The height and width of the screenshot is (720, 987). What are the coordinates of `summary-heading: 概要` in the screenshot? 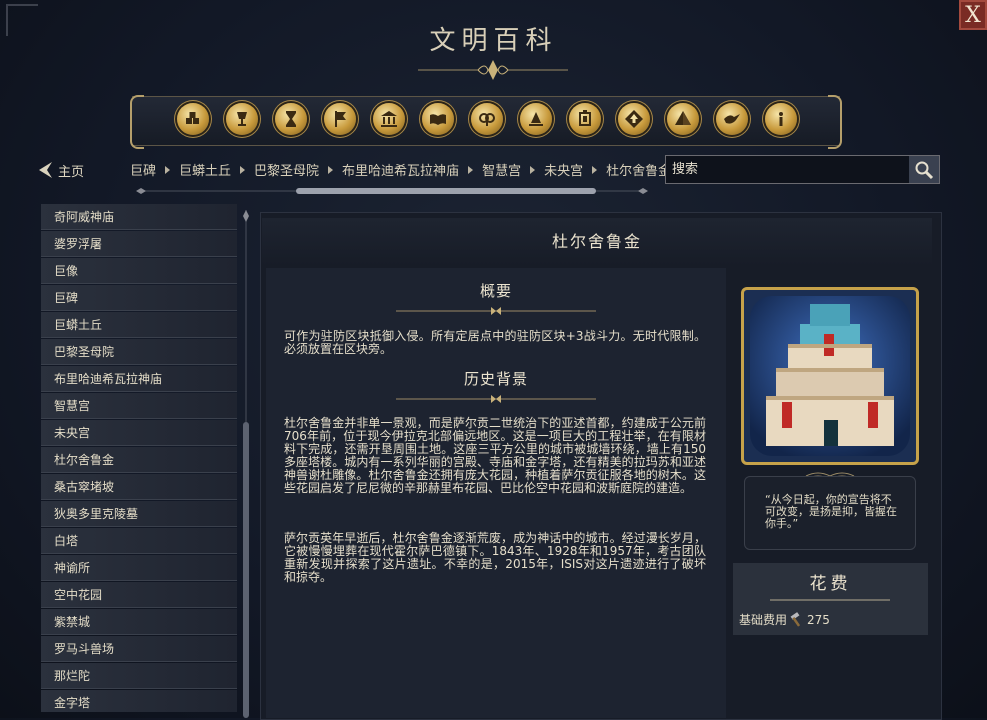 It's located at (495, 291).